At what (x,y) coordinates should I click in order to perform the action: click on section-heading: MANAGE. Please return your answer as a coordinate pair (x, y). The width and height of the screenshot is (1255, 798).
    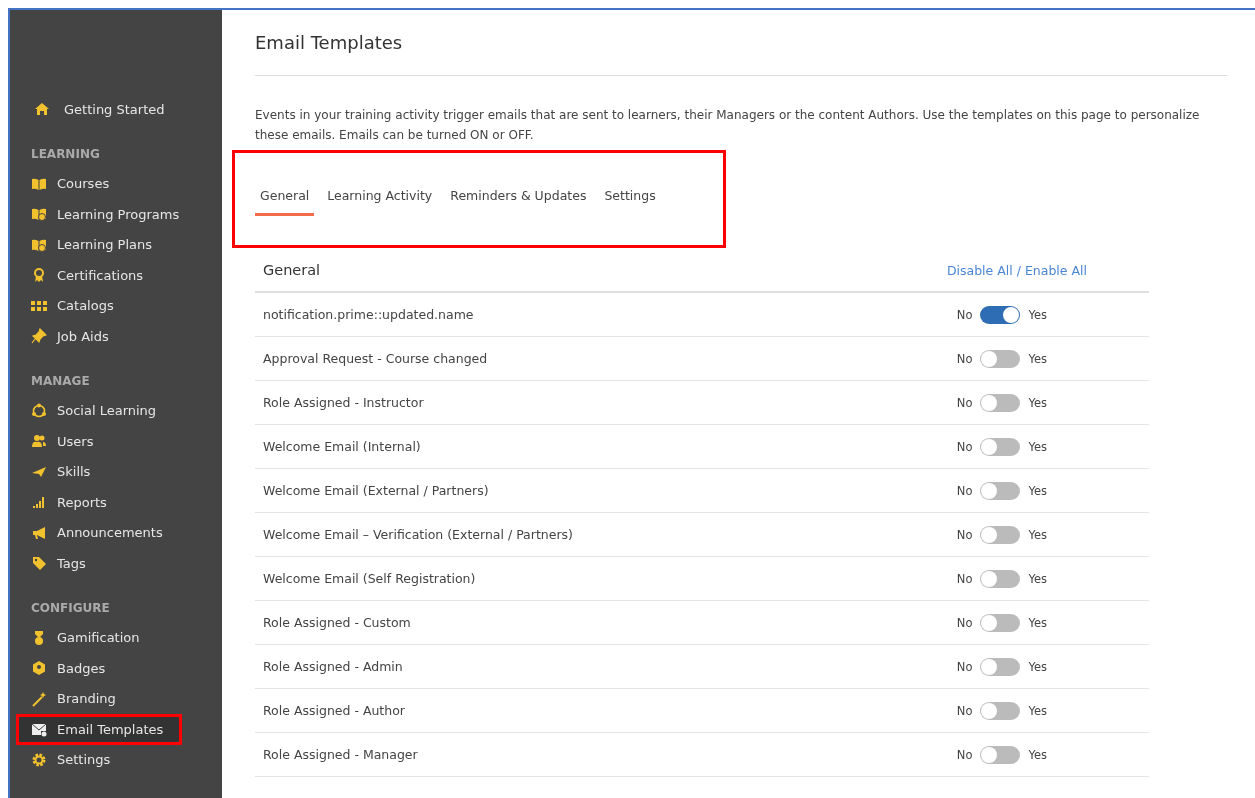
    Looking at the image, I should click on (60, 381).